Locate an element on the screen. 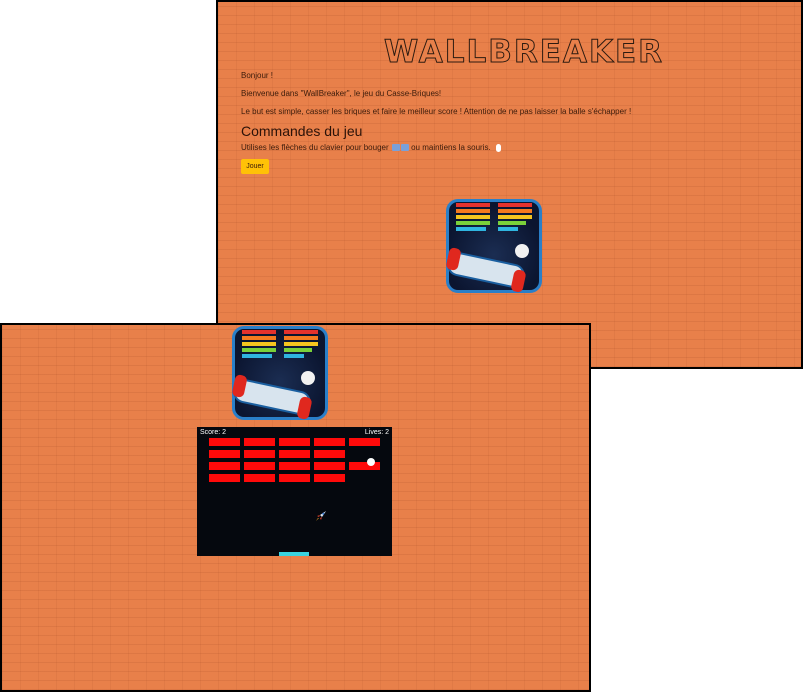 This screenshot has height=692, width=803. rocket-icon is located at coordinates (321, 516).